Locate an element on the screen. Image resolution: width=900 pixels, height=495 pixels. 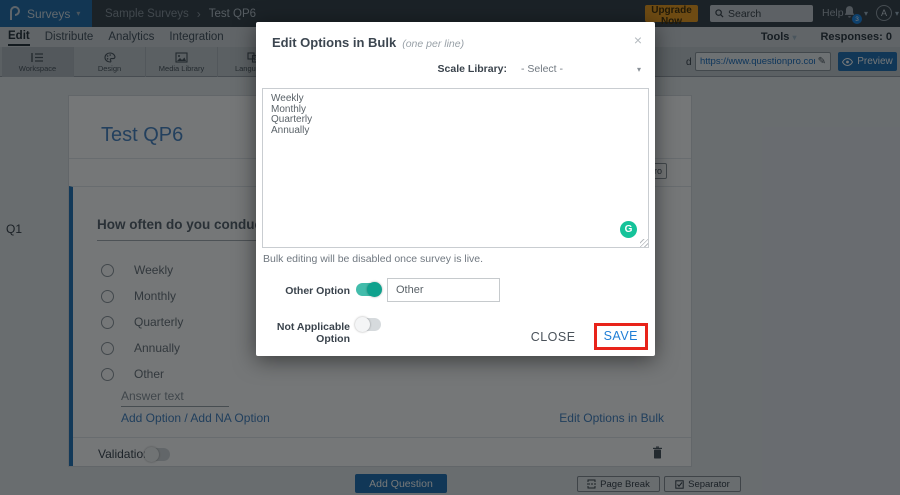
close-button: CLOSE is located at coordinates (553, 337).